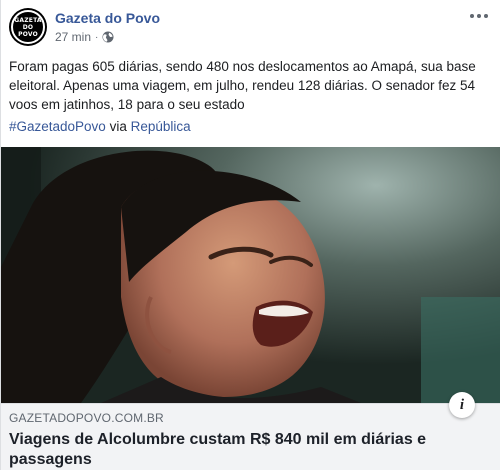  Describe the element at coordinates (250, 25) in the screenshot. I see `post-header: GAZETA DO POVO Gazeta do Povo 27 min ·` at that location.